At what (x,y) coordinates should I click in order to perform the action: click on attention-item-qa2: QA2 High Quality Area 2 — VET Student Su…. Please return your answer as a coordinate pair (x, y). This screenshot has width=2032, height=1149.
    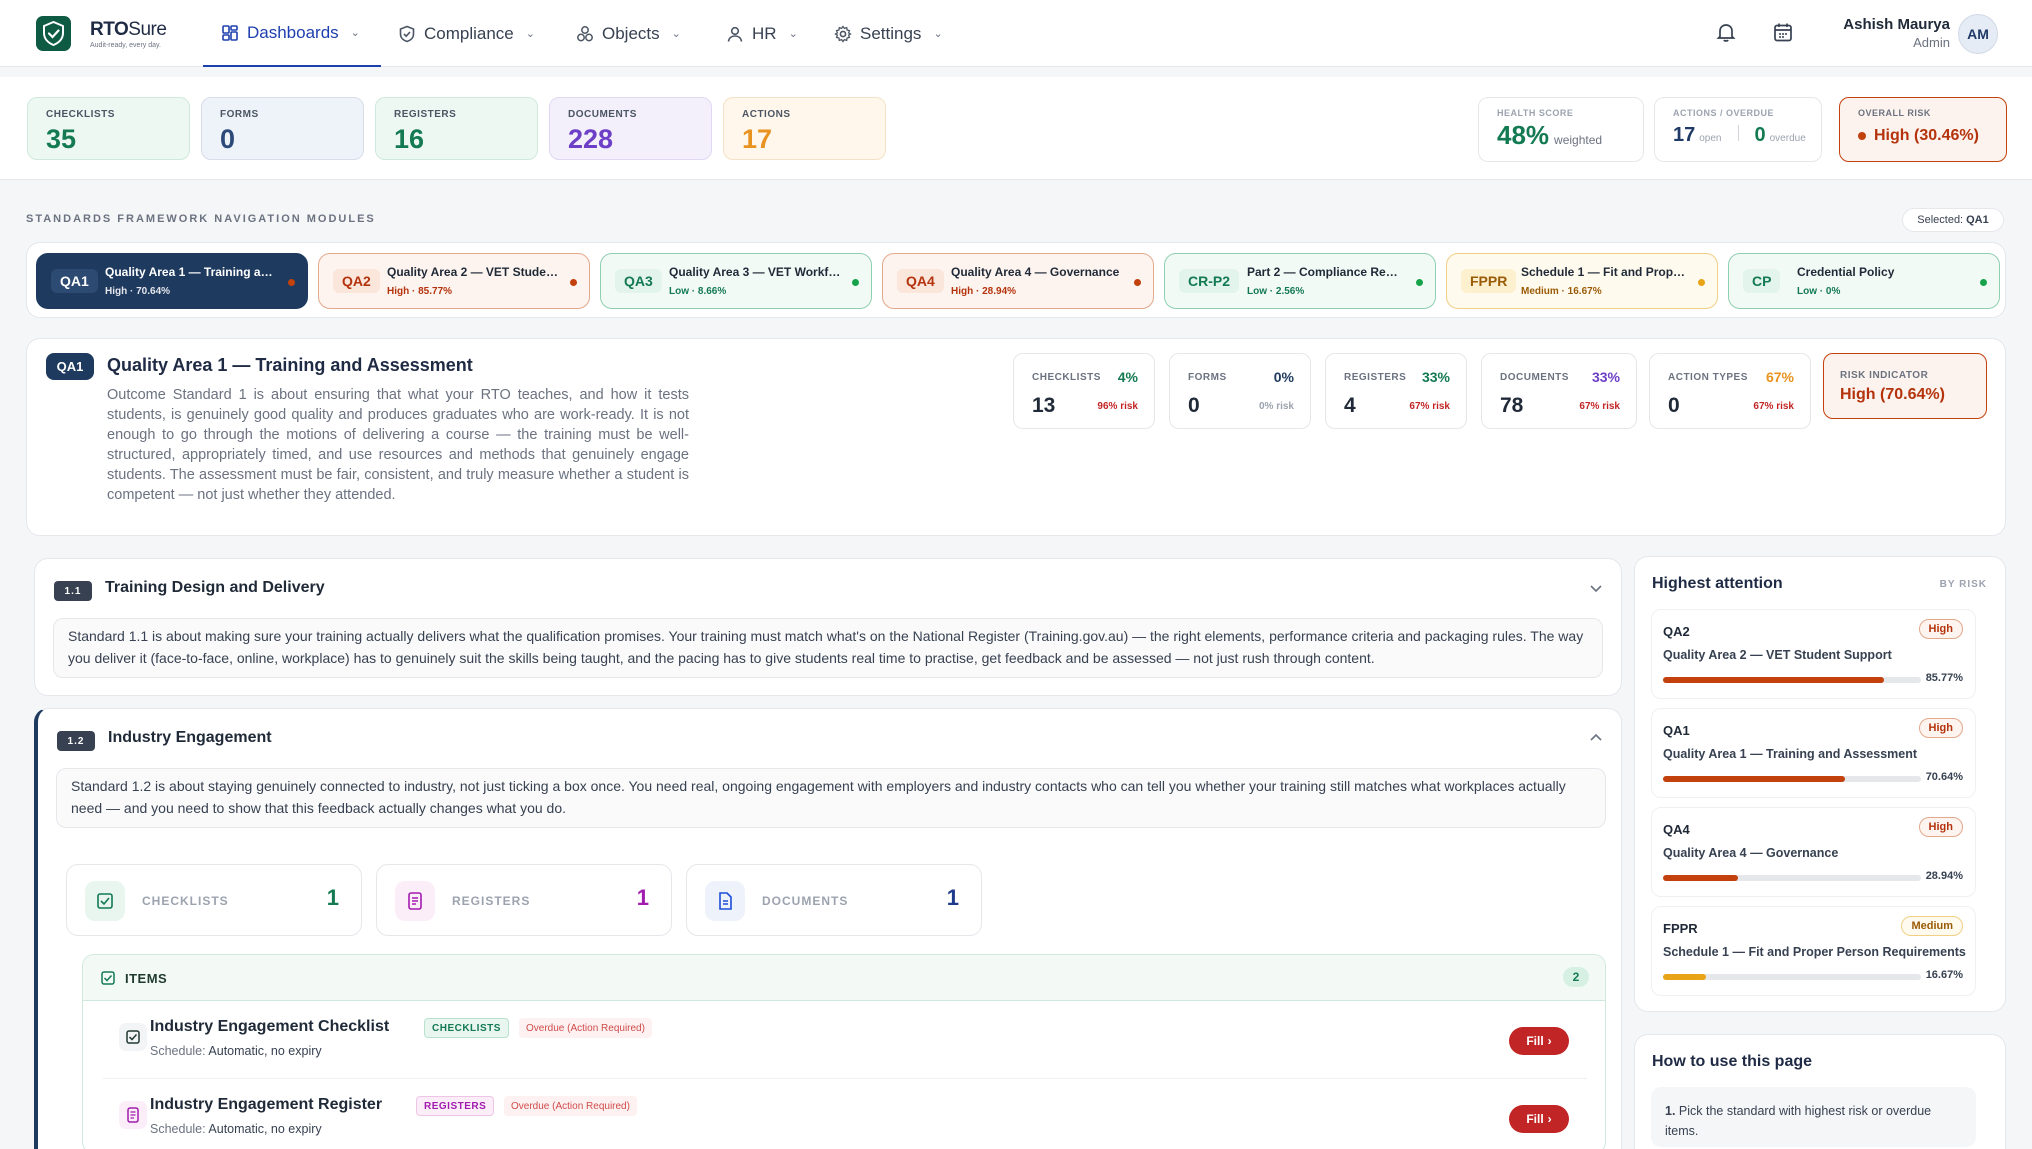
    Looking at the image, I should click on (1813, 654).